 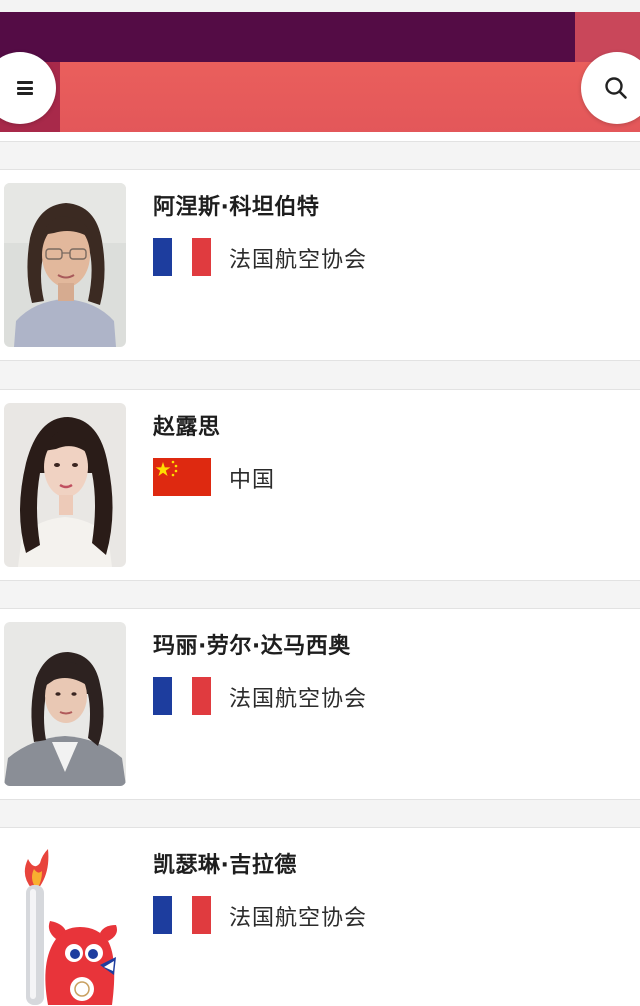 What do you see at coordinates (252, 646) in the screenshot?
I see `person-name: 玛丽·劳尔·达马西奥` at bounding box center [252, 646].